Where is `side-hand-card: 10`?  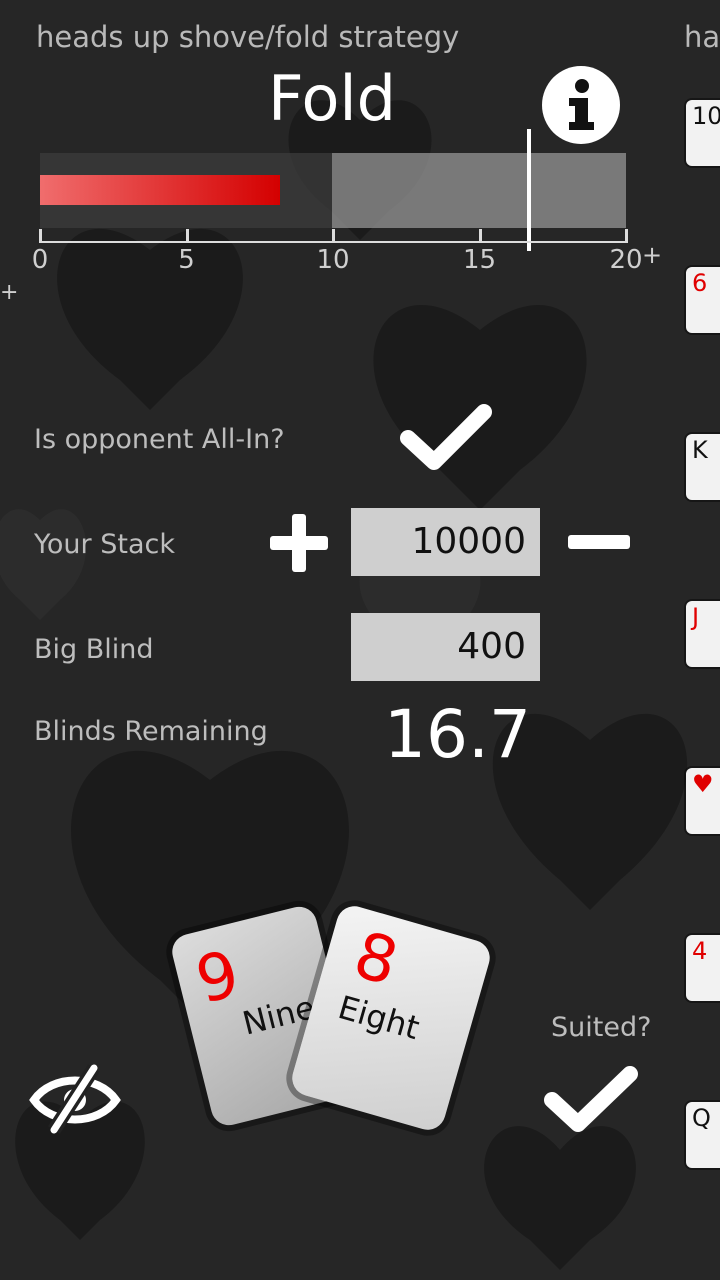
side-hand-card: 10 is located at coordinates (703, 133).